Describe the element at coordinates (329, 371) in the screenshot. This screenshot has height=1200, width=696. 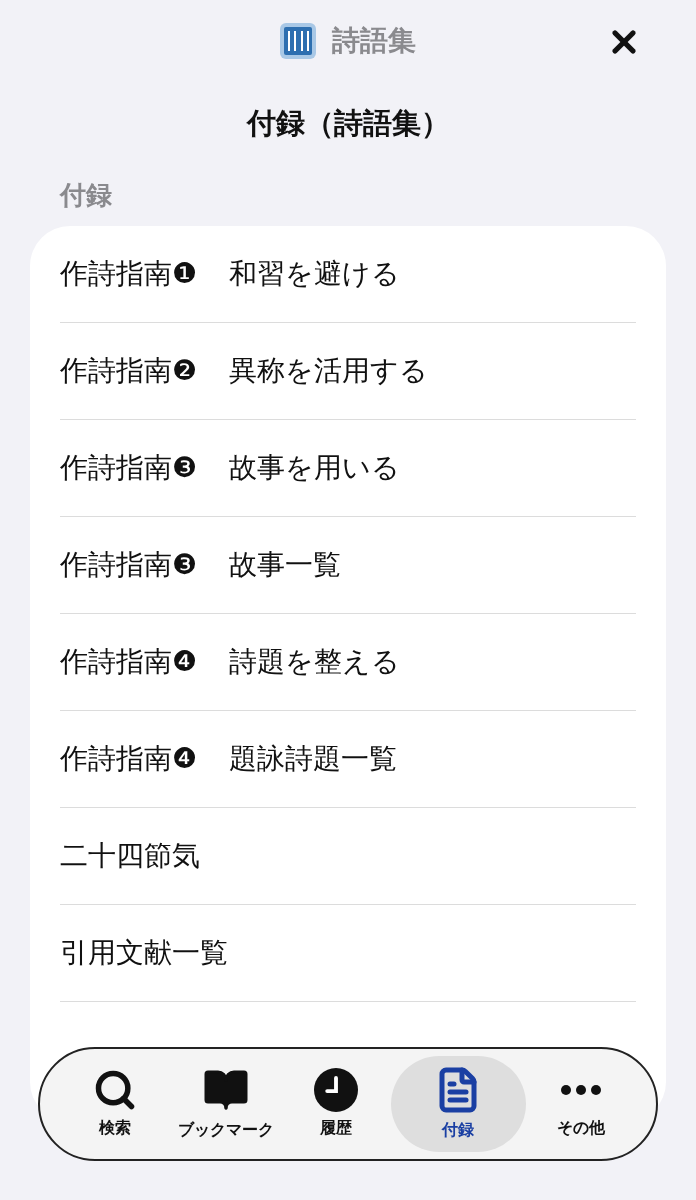
I see `item-title: 異称を活用する` at that location.